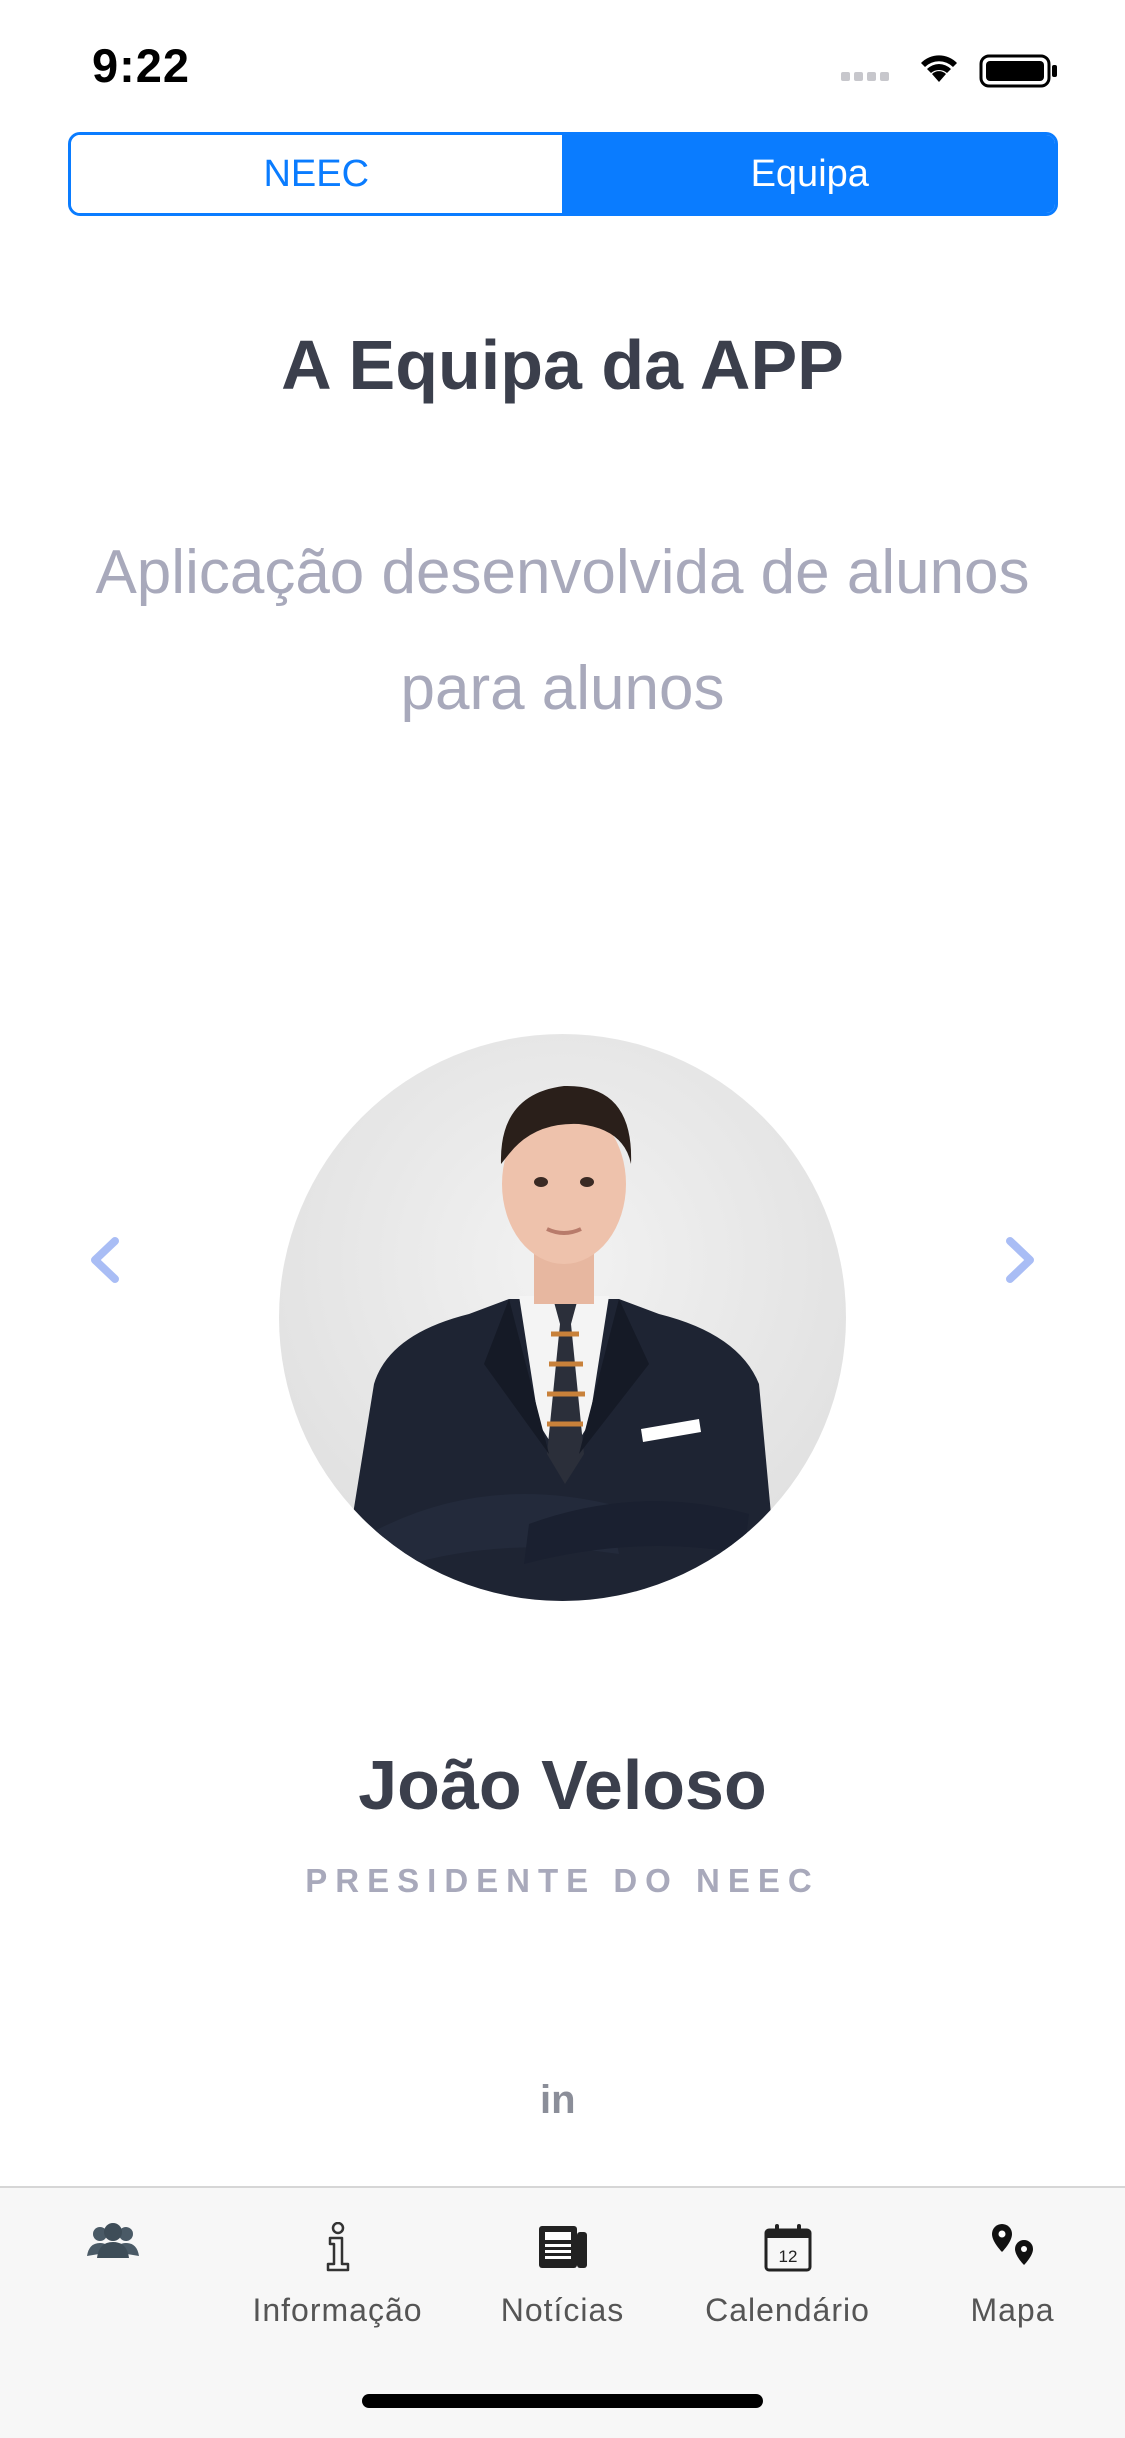  I want to click on previous-arrow-icon, so click(105, 1260).